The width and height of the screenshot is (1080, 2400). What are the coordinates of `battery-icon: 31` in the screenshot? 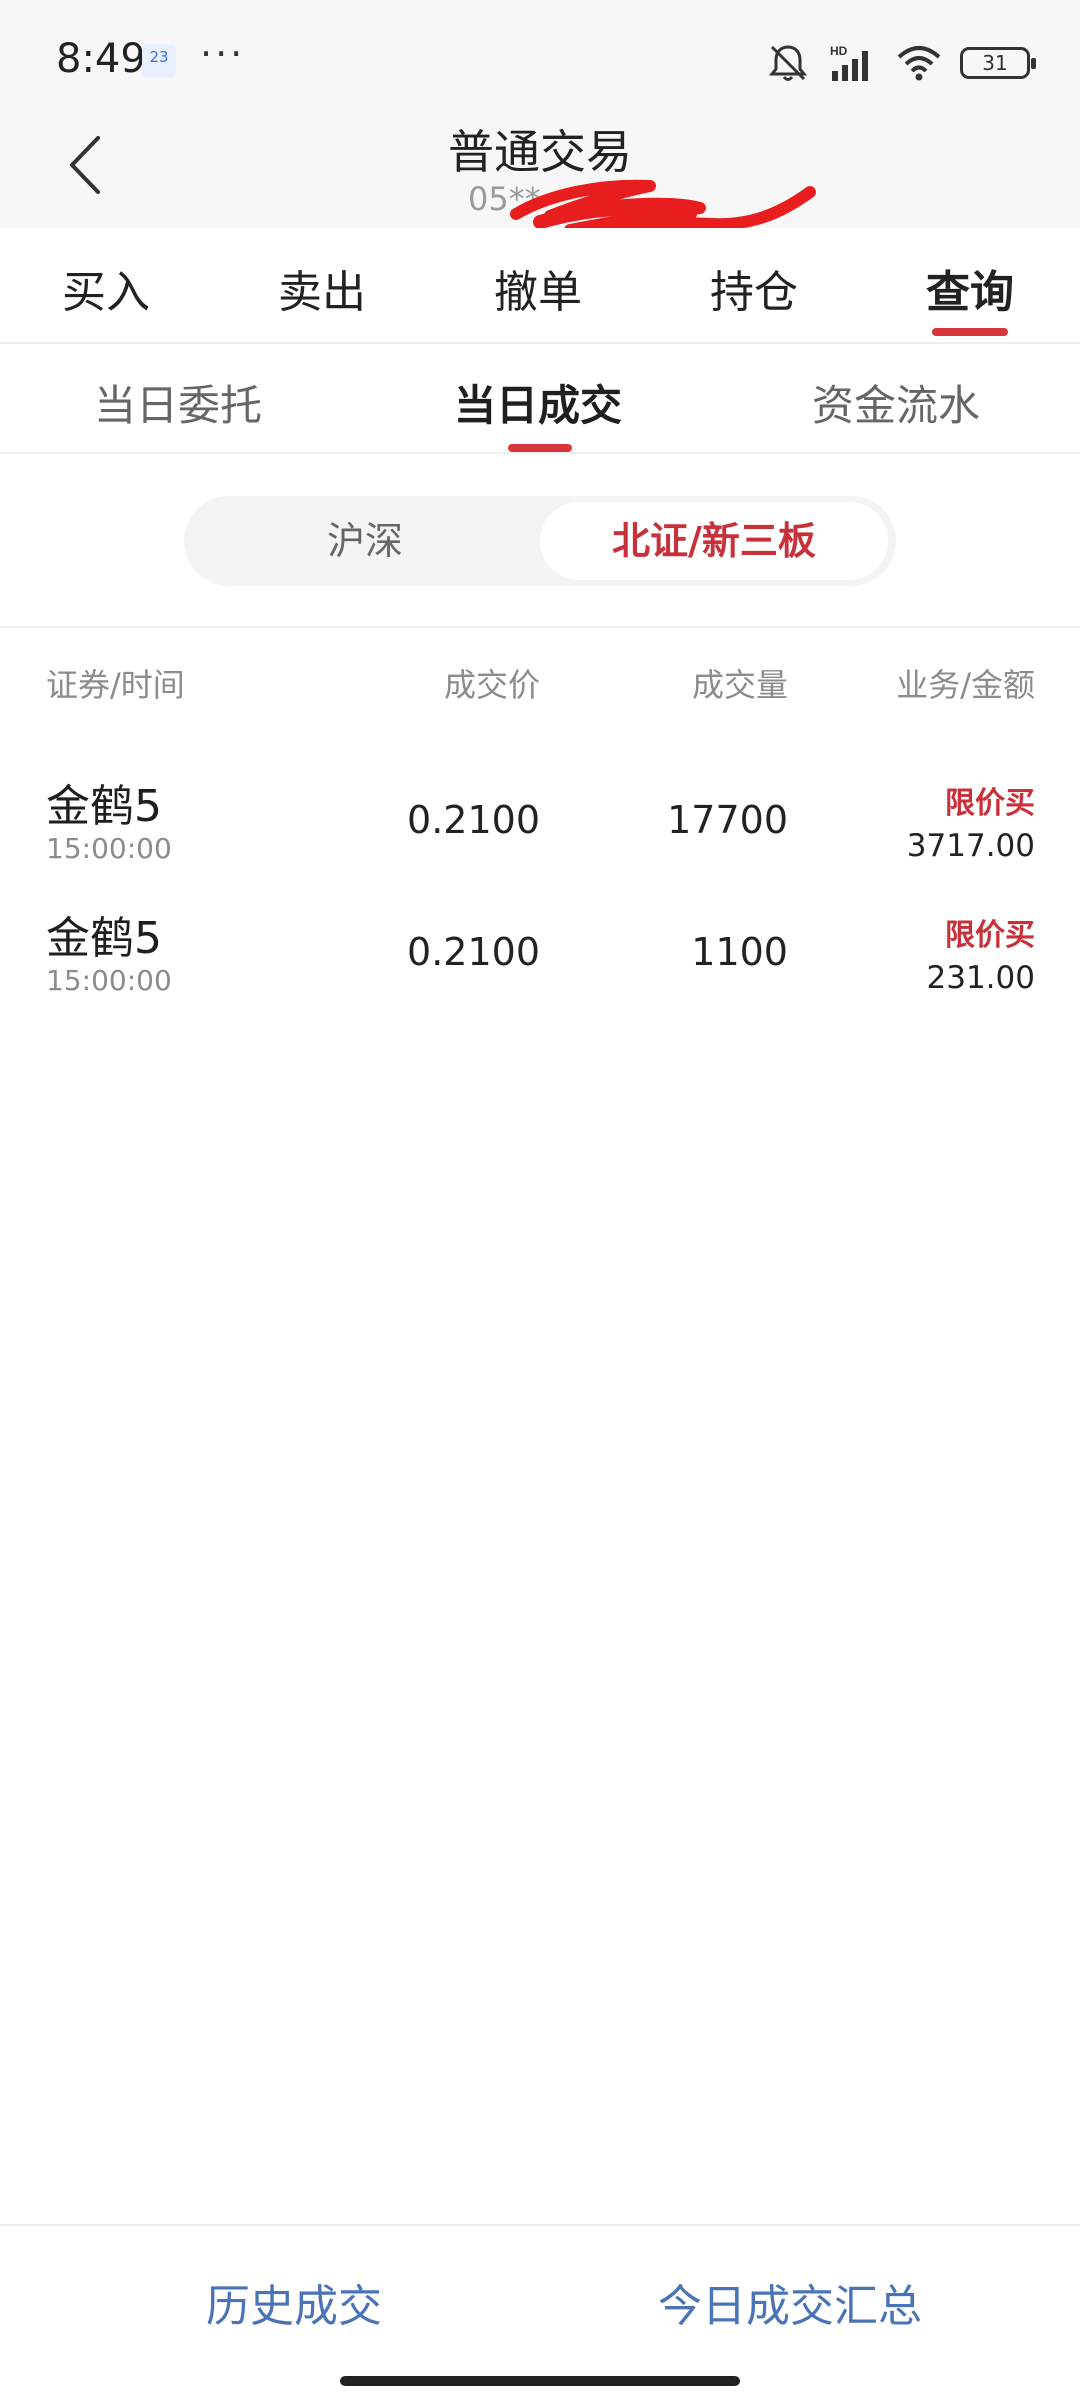 It's located at (998, 63).